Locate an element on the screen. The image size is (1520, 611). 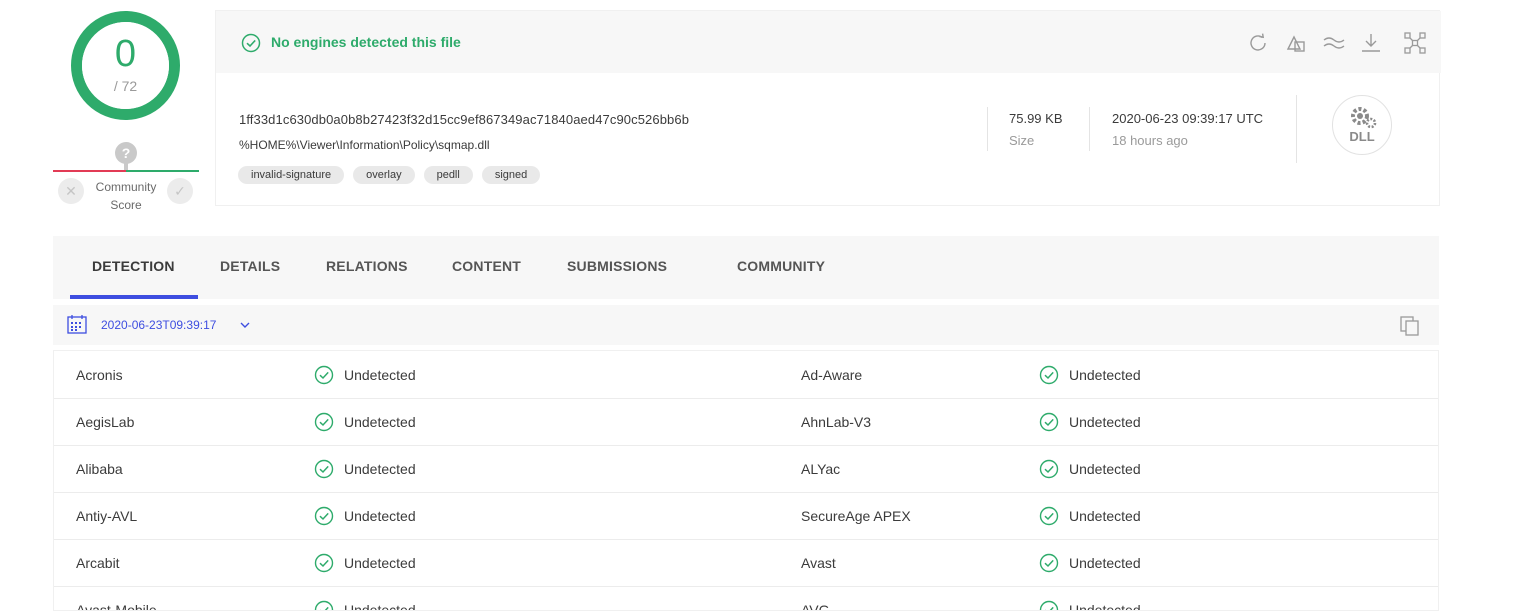
tab-submissions: SUBMISSIONS is located at coordinates (617, 266).